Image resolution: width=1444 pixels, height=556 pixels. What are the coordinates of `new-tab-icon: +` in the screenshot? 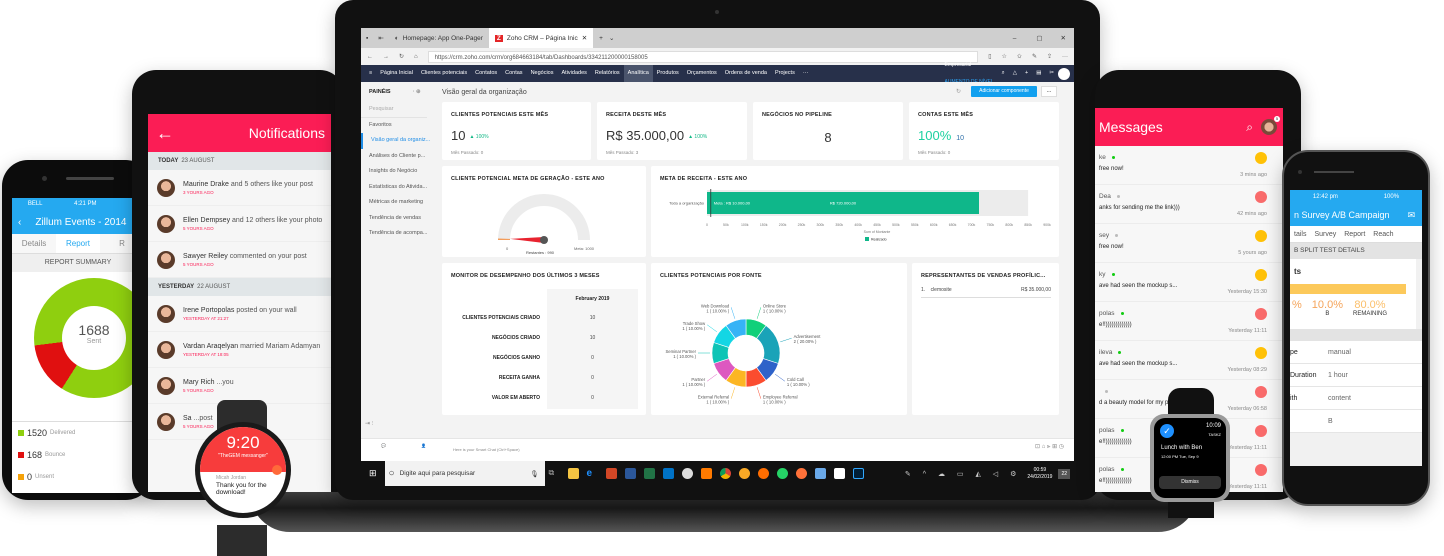 It's located at (601, 38).